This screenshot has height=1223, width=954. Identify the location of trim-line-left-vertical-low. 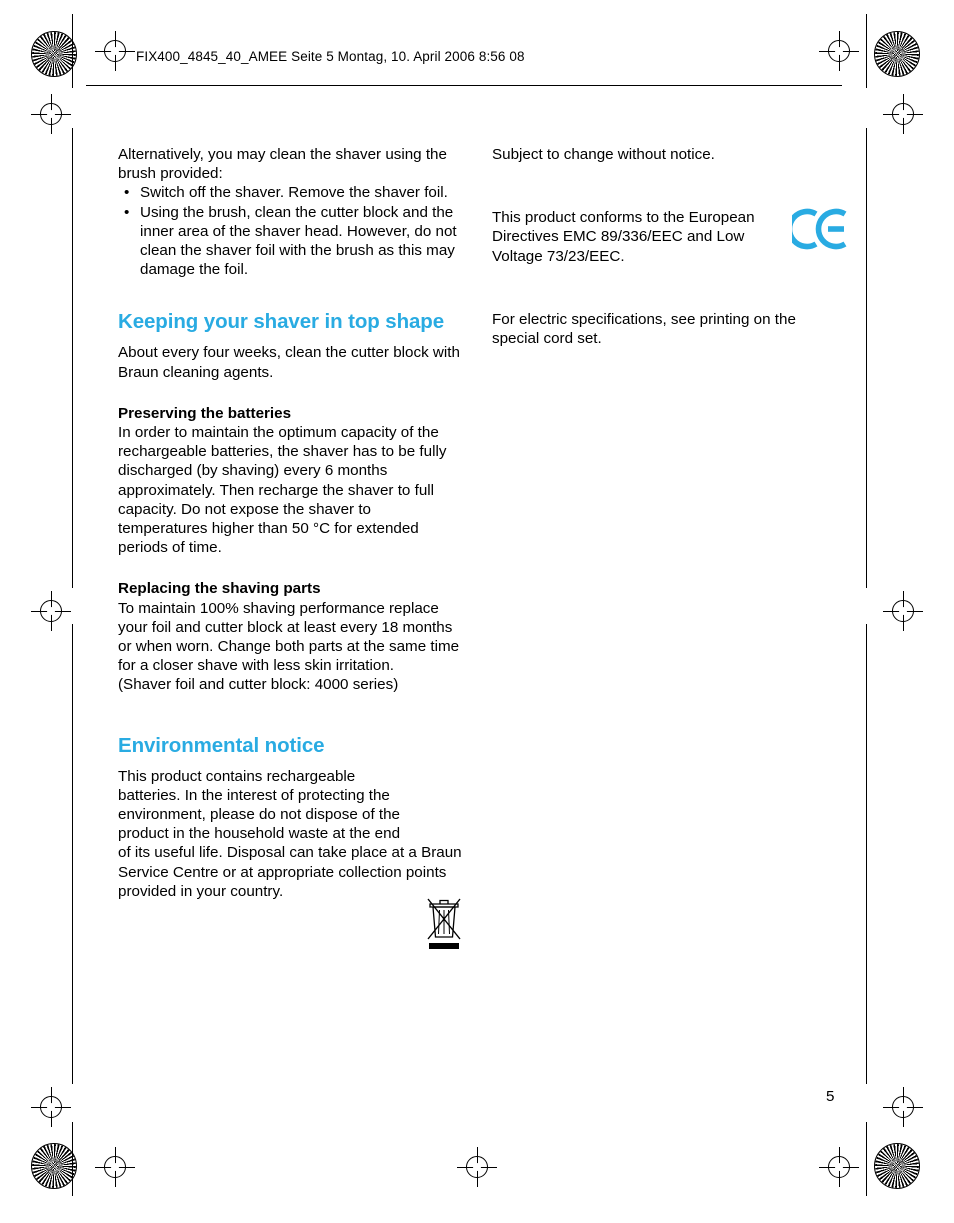
(72, 854).